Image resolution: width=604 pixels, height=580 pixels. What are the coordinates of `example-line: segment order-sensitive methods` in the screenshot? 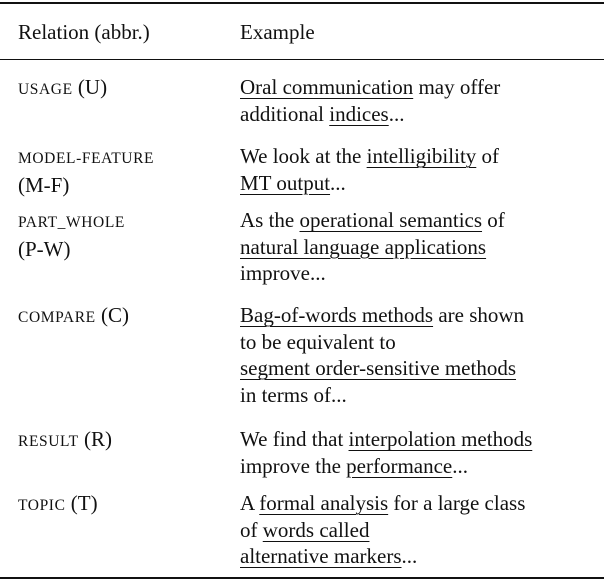 It's located at (420, 368).